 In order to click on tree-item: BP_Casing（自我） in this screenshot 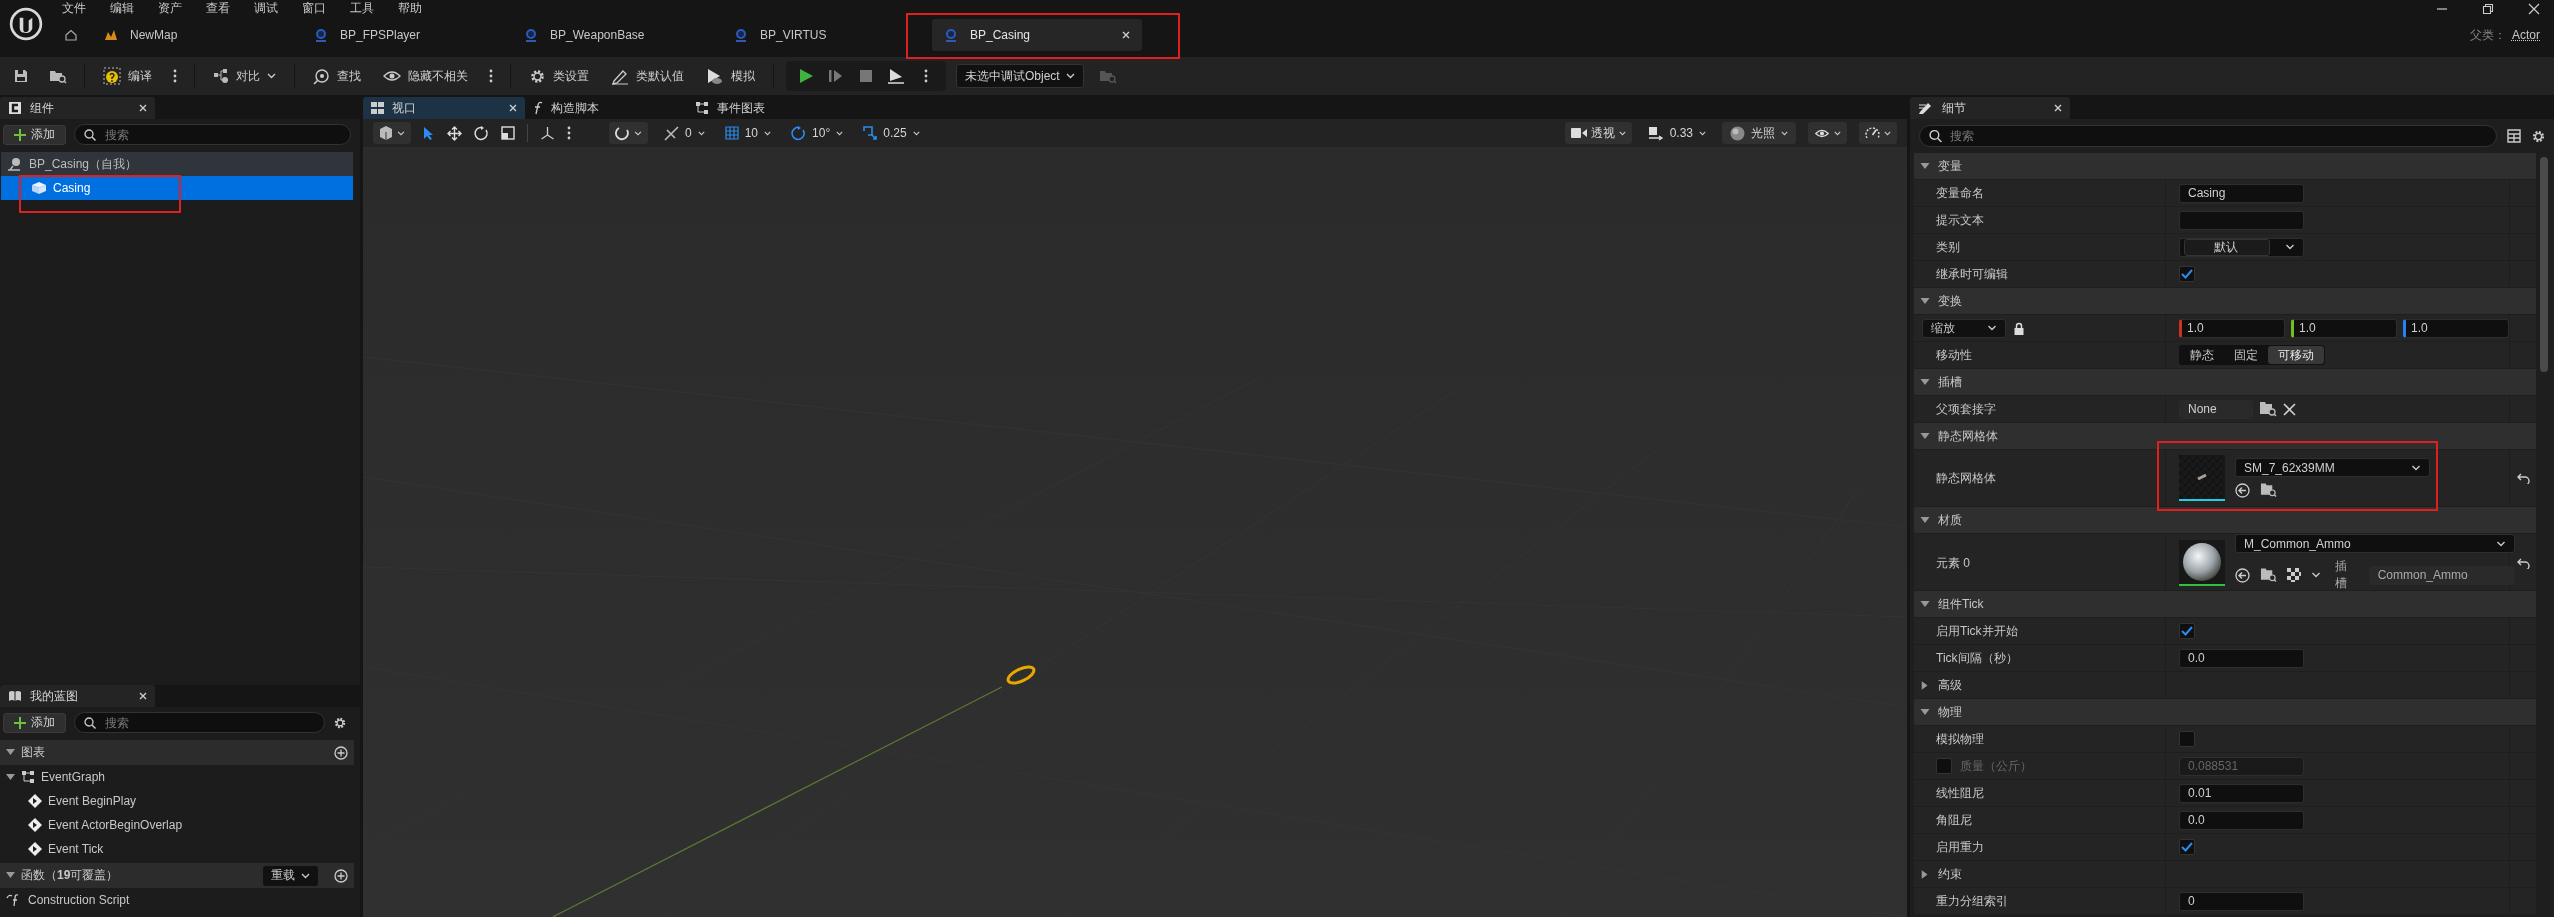, I will do `click(177, 164)`.